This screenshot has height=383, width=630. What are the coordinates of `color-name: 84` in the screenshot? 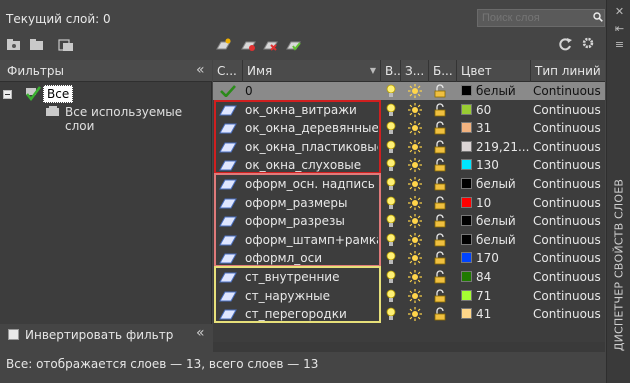 It's located at (506, 277).